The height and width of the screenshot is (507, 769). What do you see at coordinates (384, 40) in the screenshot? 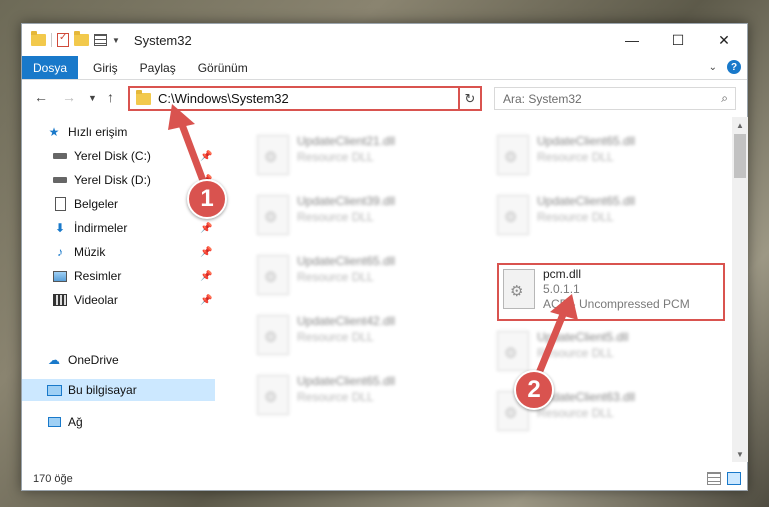
I see `title-bar: ▼ System32 — ☐ ✕` at bounding box center [384, 40].